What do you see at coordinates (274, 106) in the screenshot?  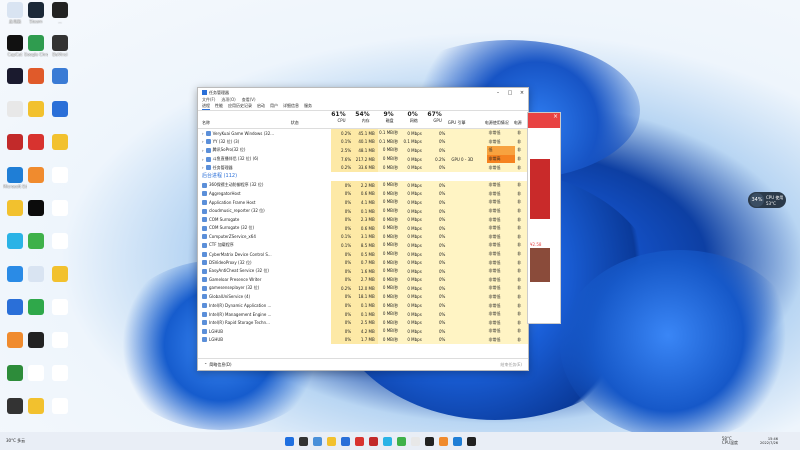 I see `tab-users: 用户` at bounding box center [274, 106].